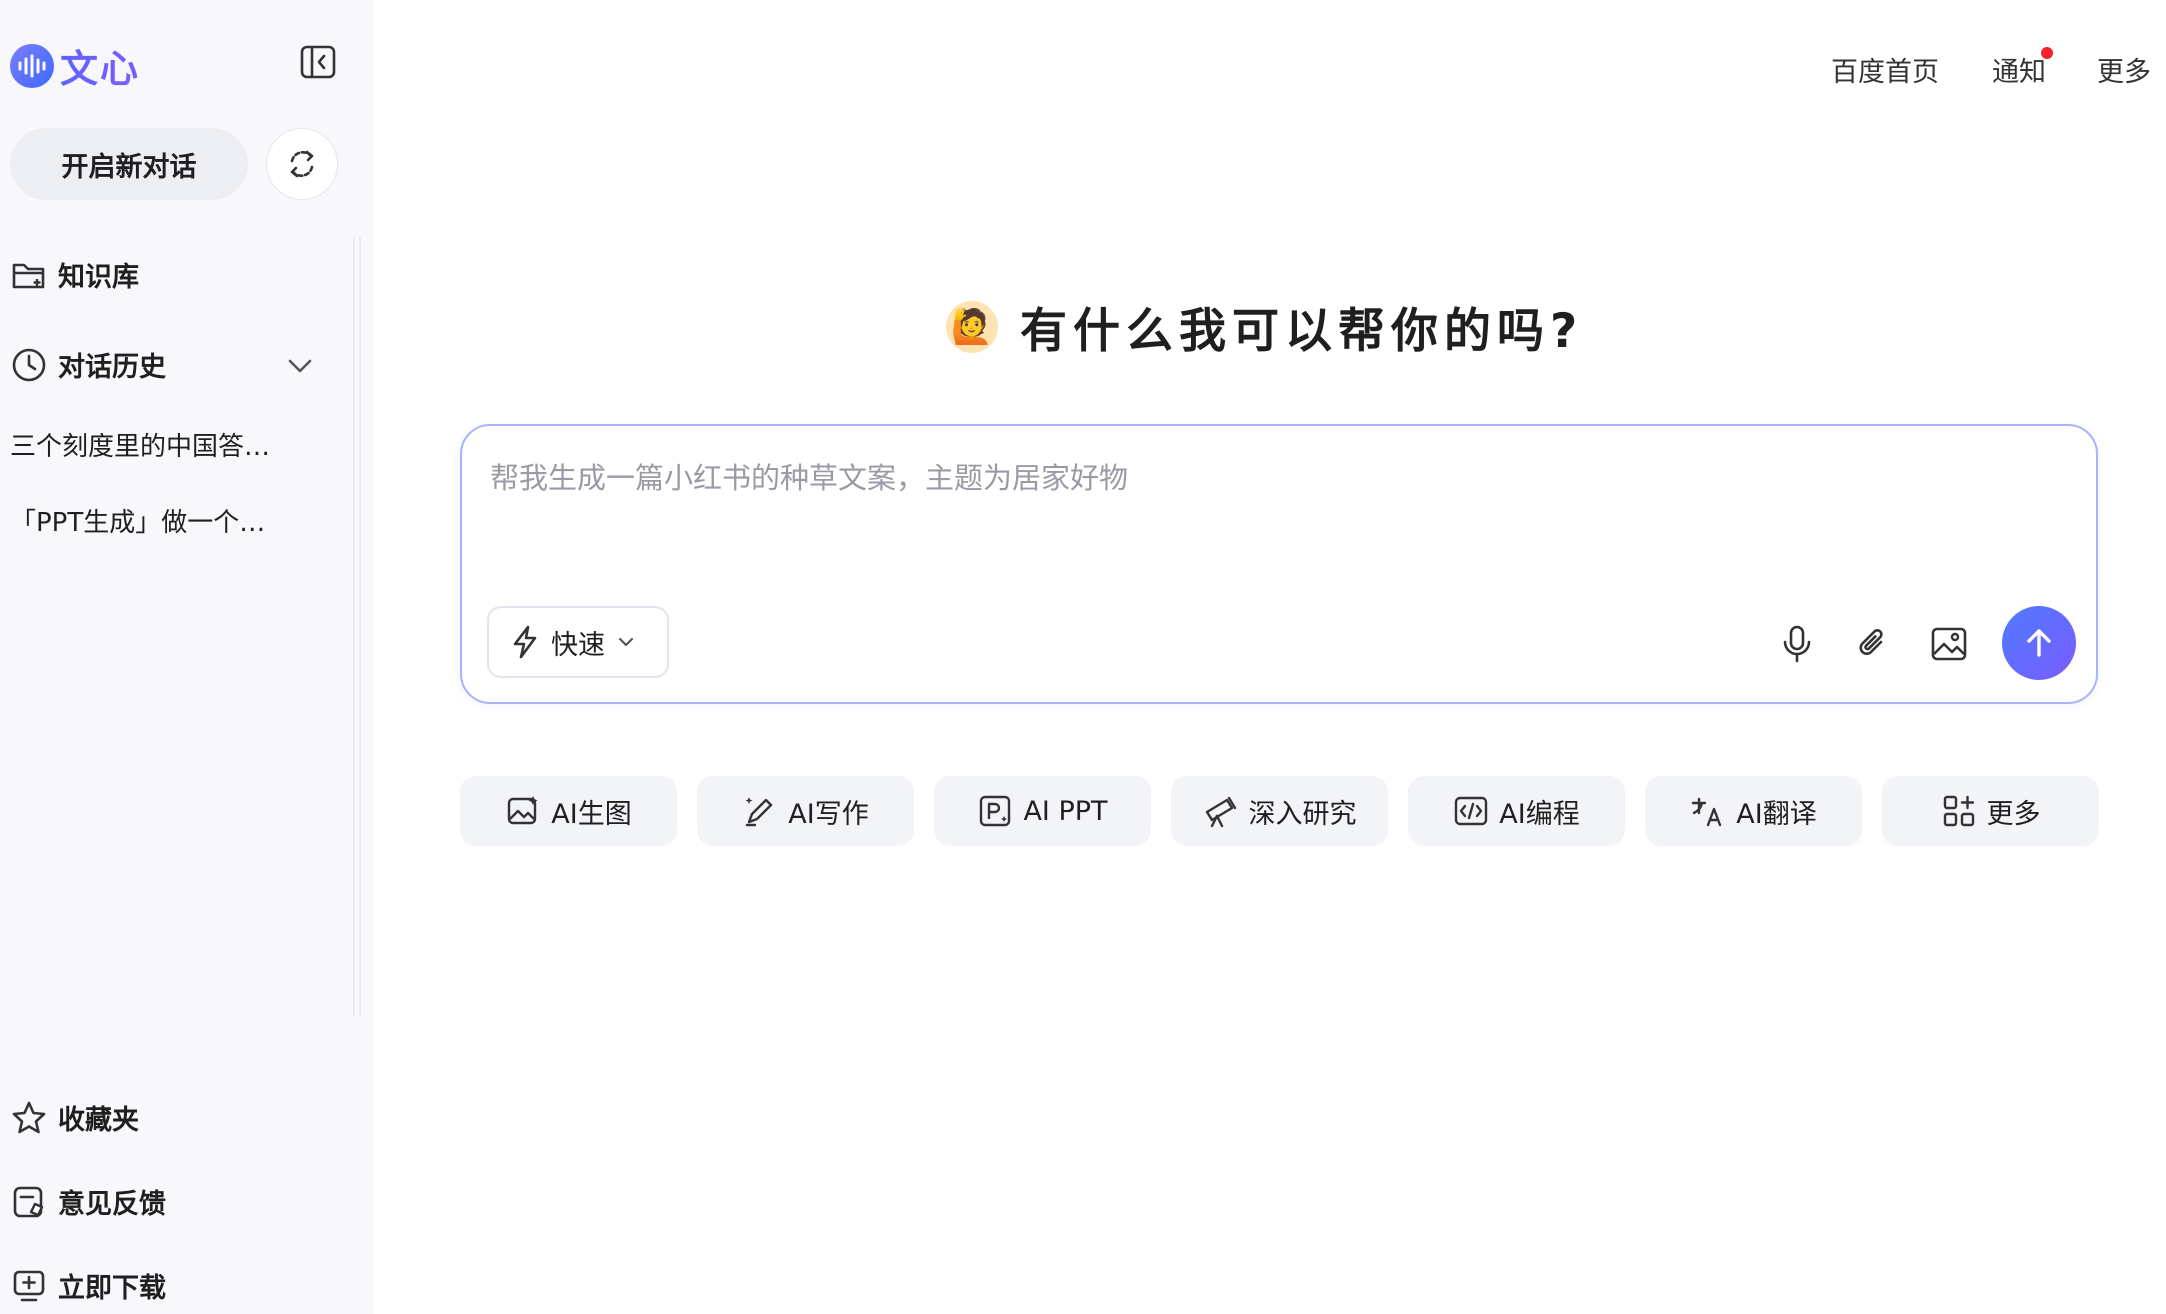 This screenshot has width=2166, height=1314. Describe the element at coordinates (1797, 644) in the screenshot. I see `microphone-icon` at that location.